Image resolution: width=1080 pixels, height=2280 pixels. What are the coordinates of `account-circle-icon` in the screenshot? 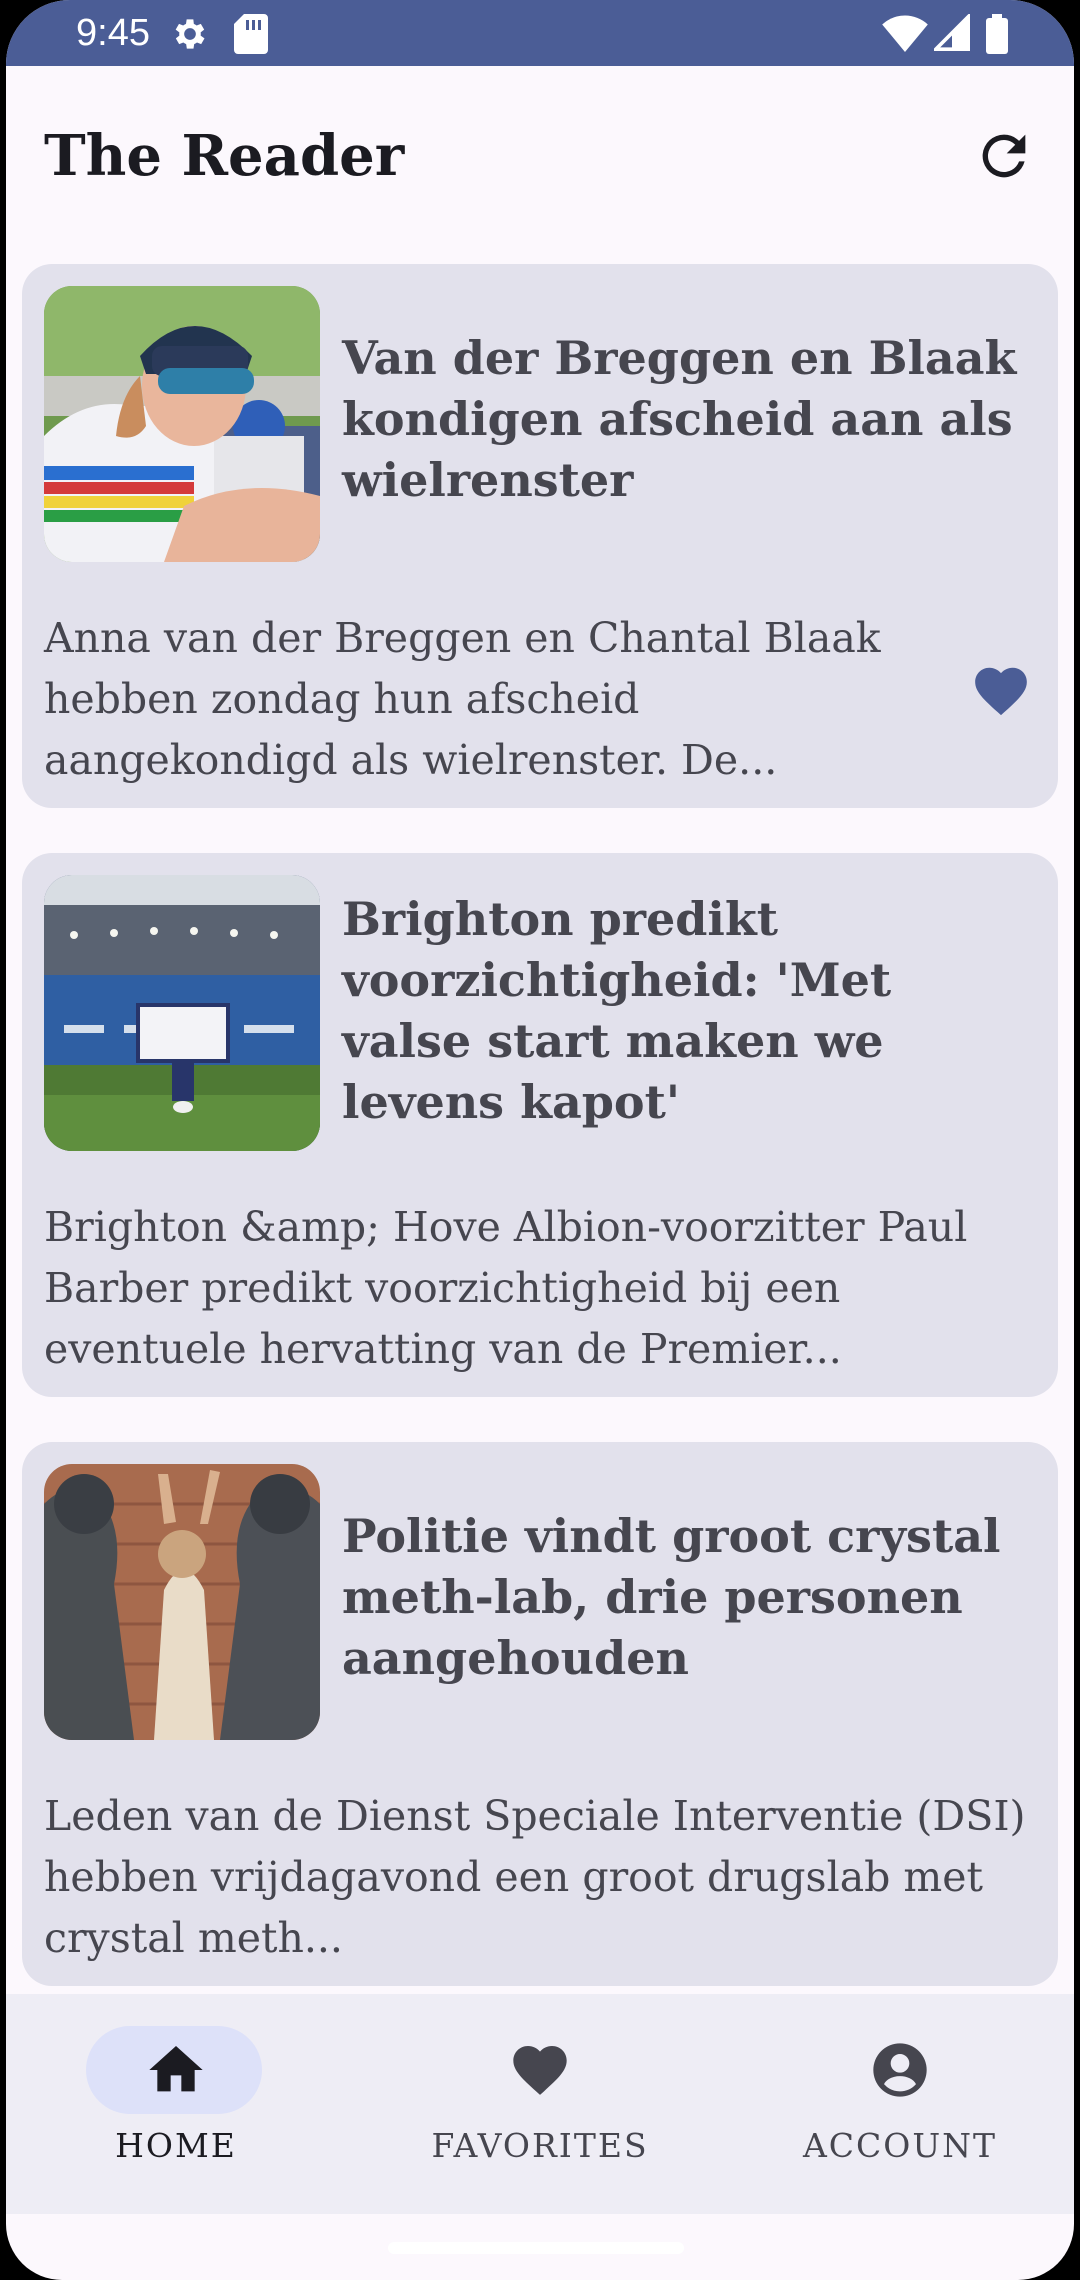 It's located at (900, 2070).